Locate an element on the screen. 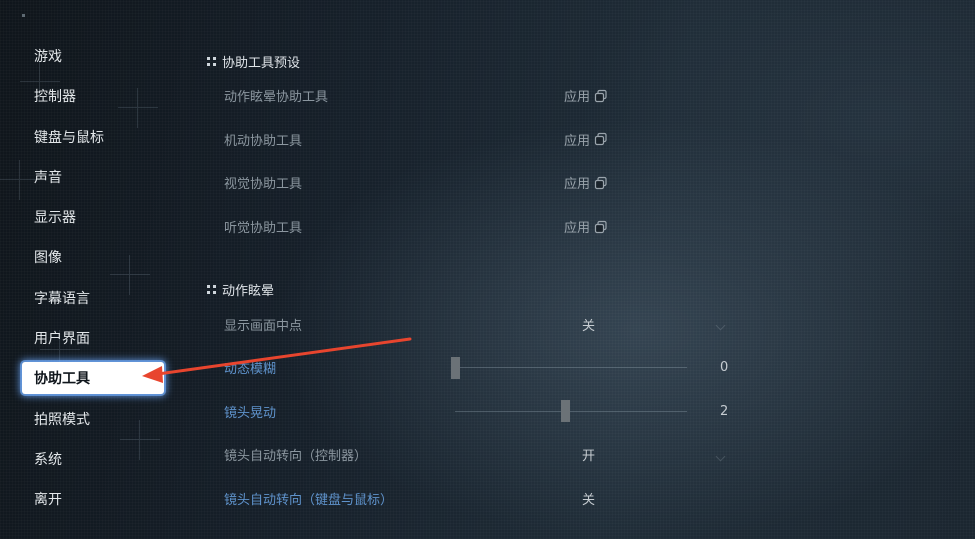 The height and width of the screenshot is (539, 975). setting-row-show-center-dot: 显示画面中点 关 is located at coordinates (477, 324).